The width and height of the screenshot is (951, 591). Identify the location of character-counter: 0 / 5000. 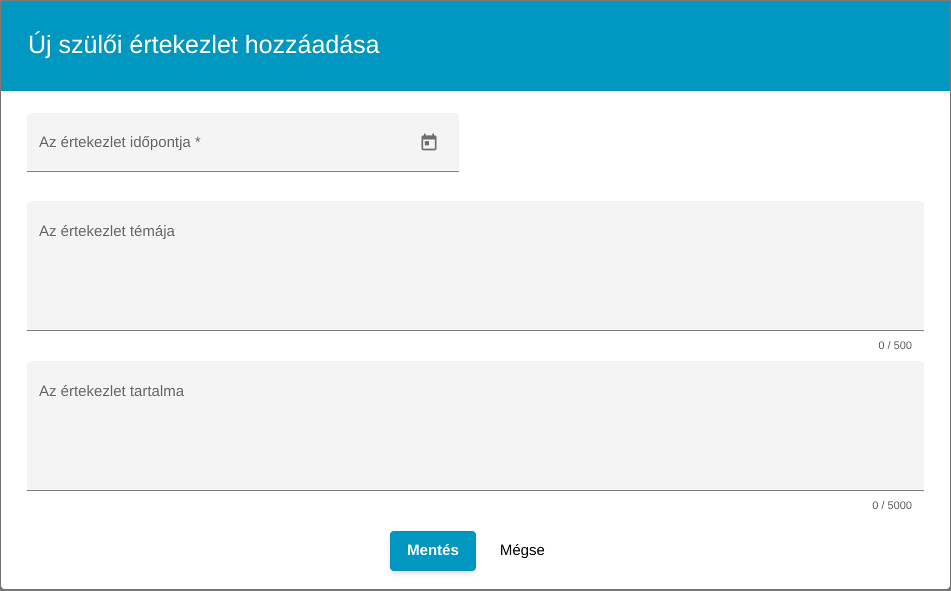
(892, 506).